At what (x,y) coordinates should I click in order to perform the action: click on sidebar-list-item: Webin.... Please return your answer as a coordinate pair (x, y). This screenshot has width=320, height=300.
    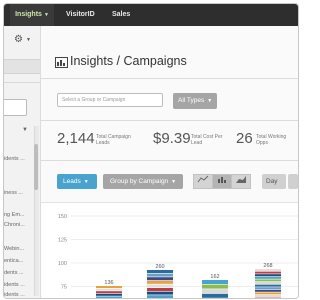
    Looking at the image, I should click on (14, 249).